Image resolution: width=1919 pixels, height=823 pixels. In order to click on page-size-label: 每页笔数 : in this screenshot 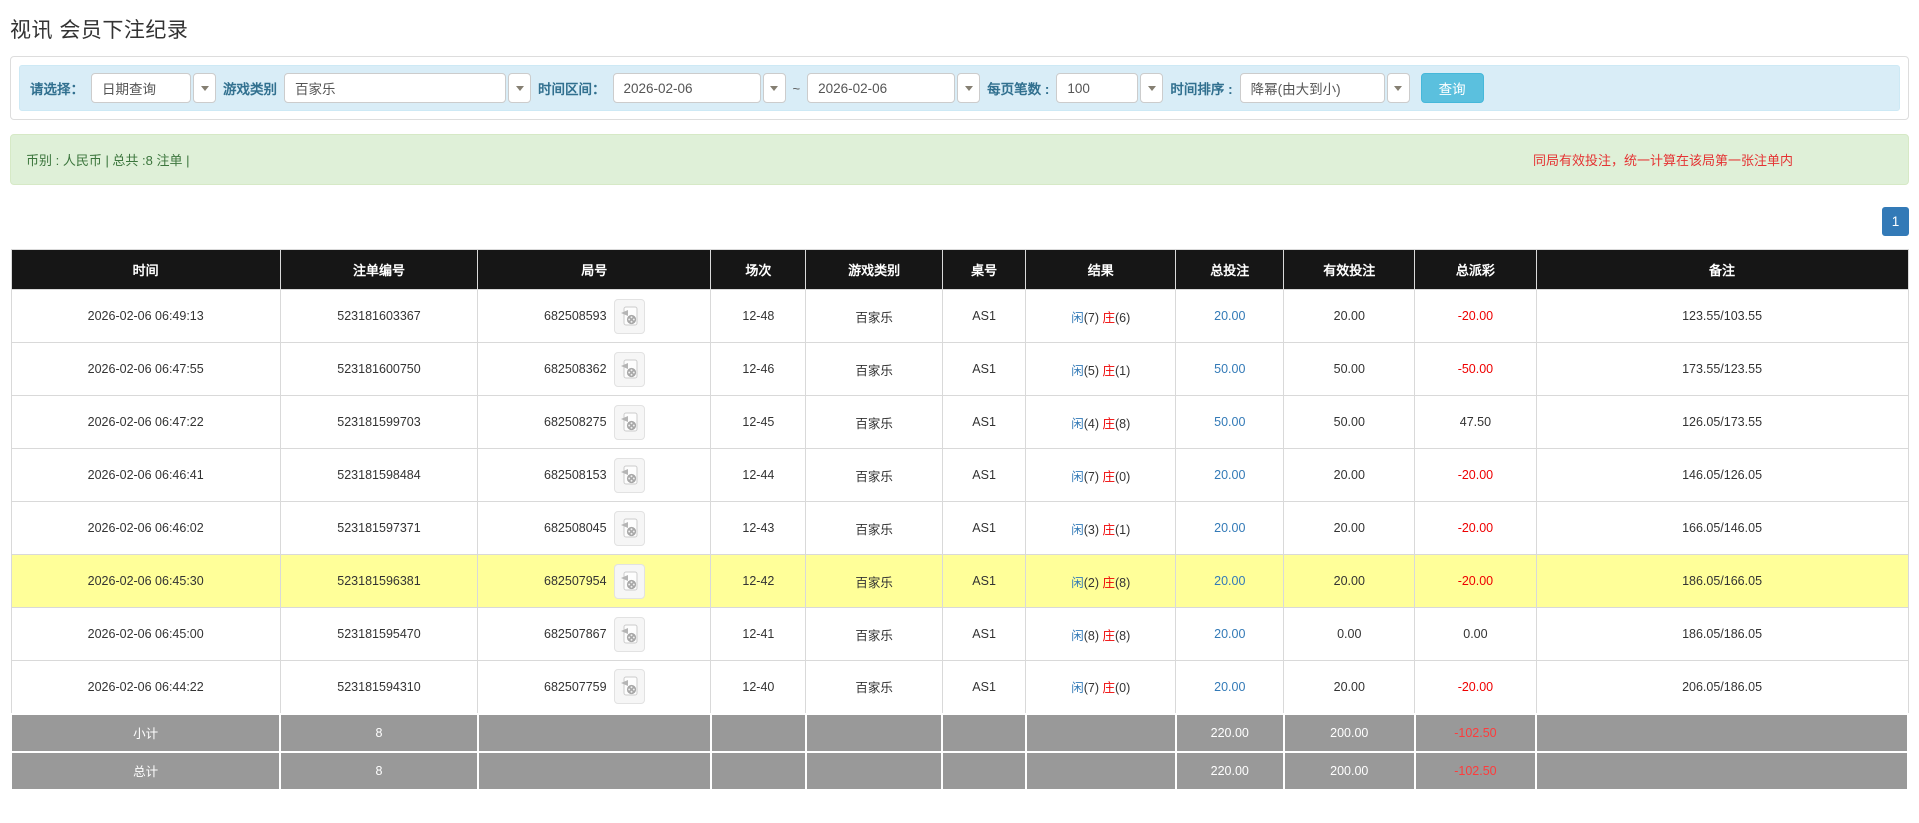, I will do `click(1018, 89)`.